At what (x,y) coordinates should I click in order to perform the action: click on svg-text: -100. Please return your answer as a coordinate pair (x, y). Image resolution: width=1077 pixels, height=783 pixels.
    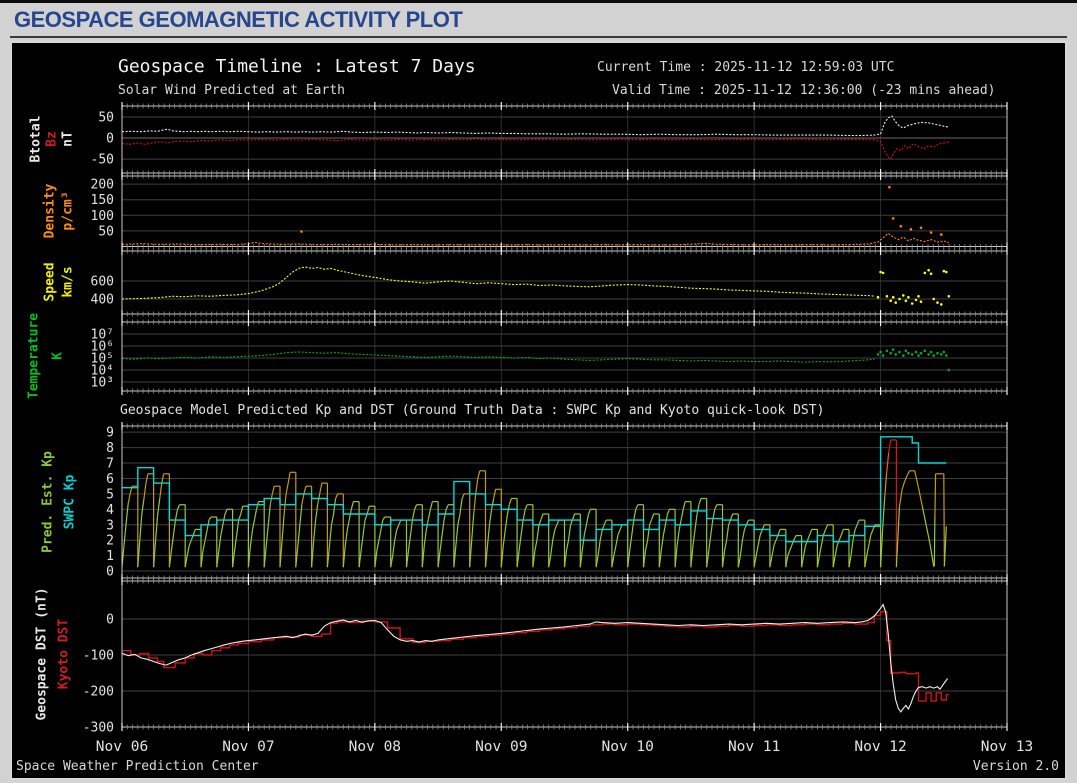
    Looking at the image, I should click on (98, 656).